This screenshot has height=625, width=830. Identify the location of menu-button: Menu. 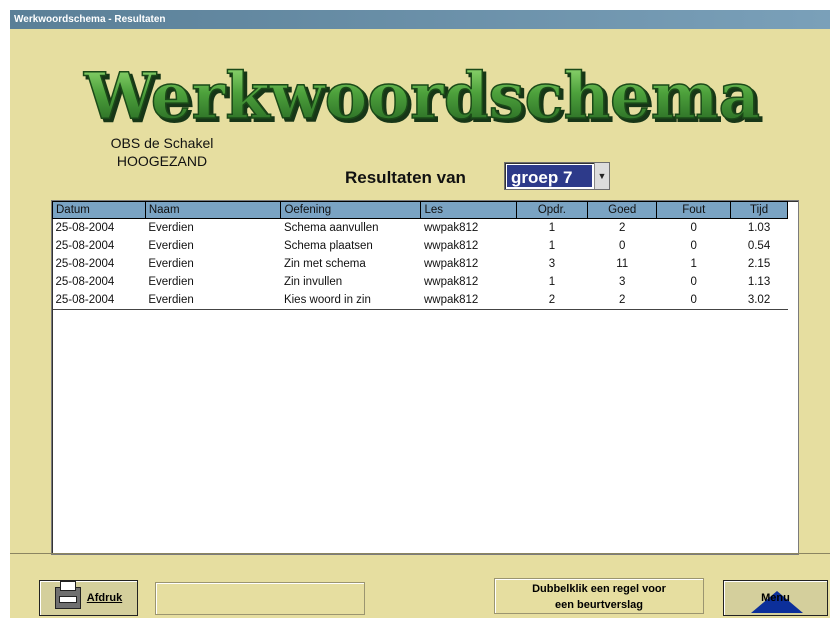
(775, 598).